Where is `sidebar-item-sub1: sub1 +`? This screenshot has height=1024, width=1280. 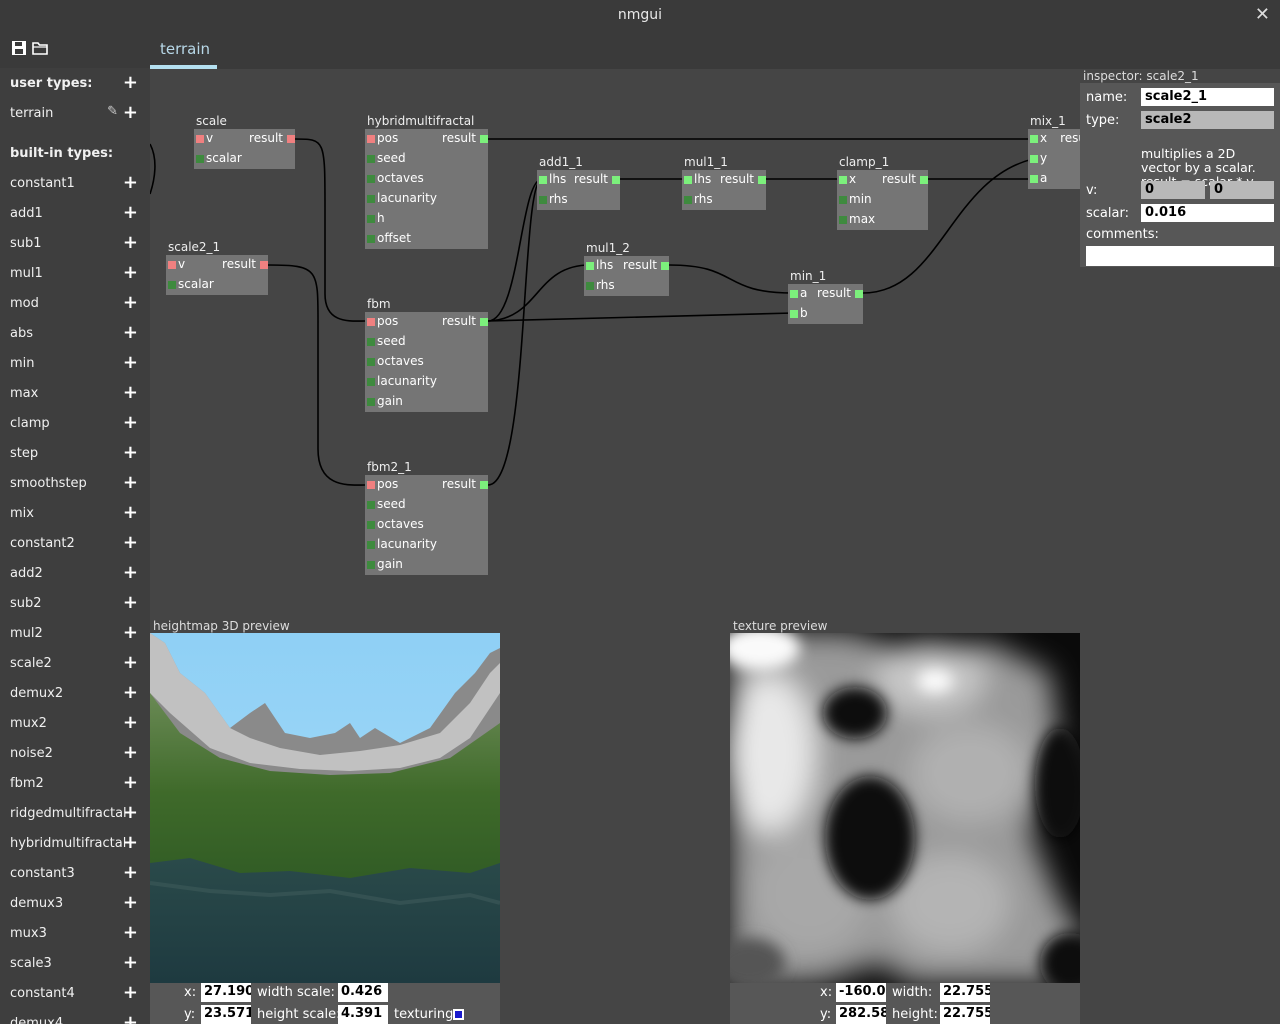 sidebar-item-sub1: sub1 + is located at coordinates (75, 243).